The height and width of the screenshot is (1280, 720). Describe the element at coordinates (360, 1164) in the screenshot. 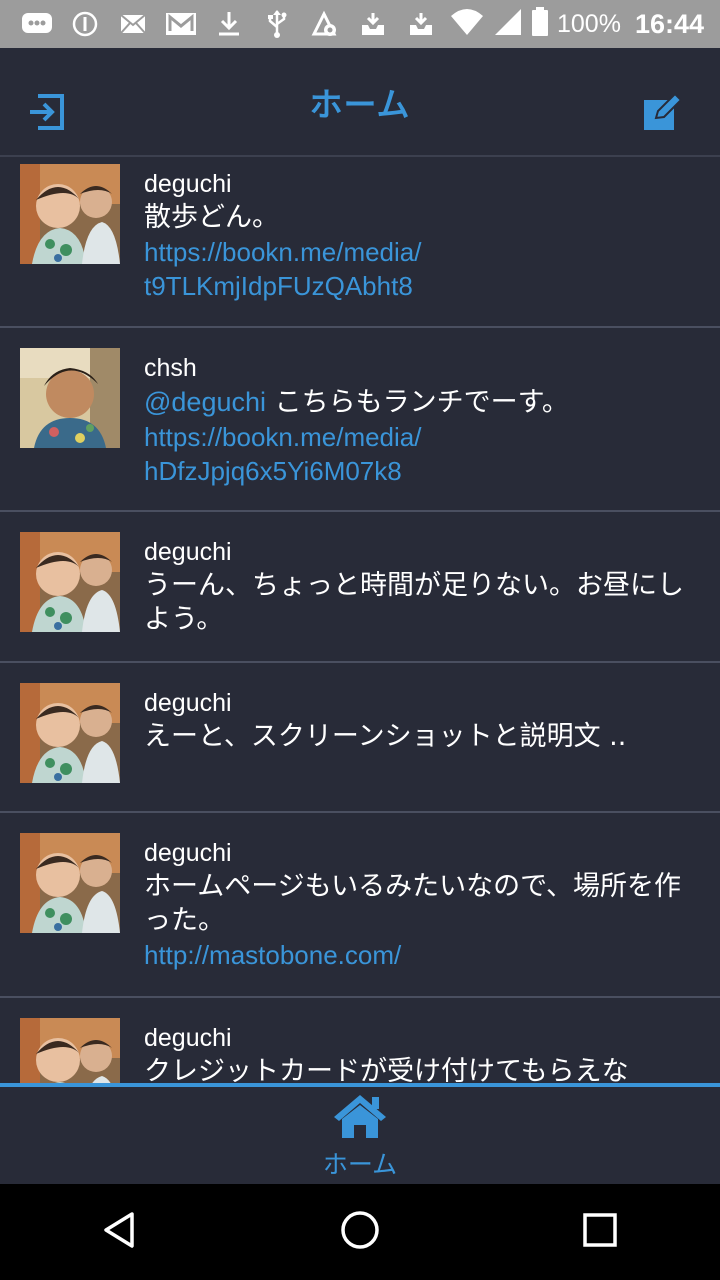

I see `tab-label: ホーム` at that location.